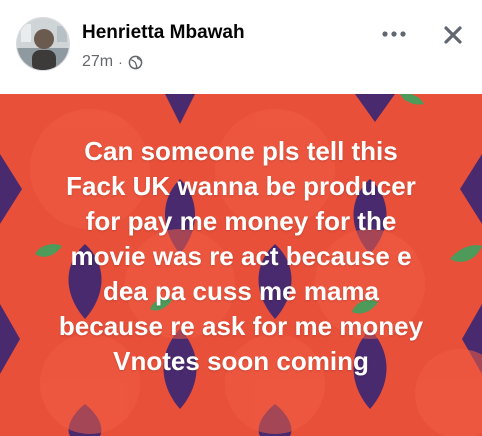 The height and width of the screenshot is (436, 482). I want to click on post-text-line: movie was re act because e, so click(241, 256).